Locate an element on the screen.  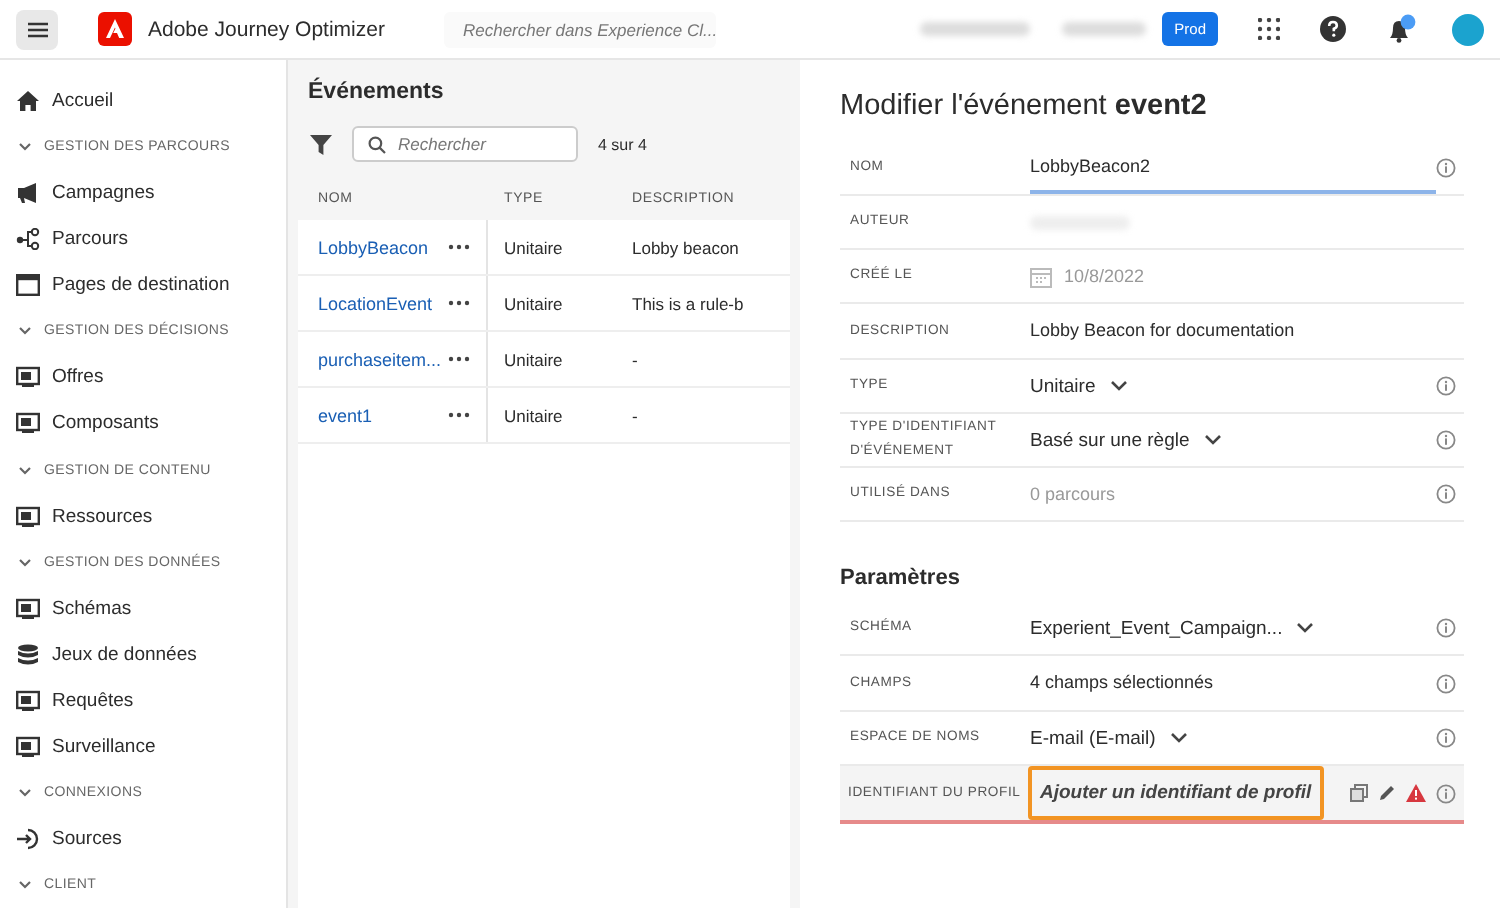
search-placeholder: Rechercher is located at coordinates (442, 144).